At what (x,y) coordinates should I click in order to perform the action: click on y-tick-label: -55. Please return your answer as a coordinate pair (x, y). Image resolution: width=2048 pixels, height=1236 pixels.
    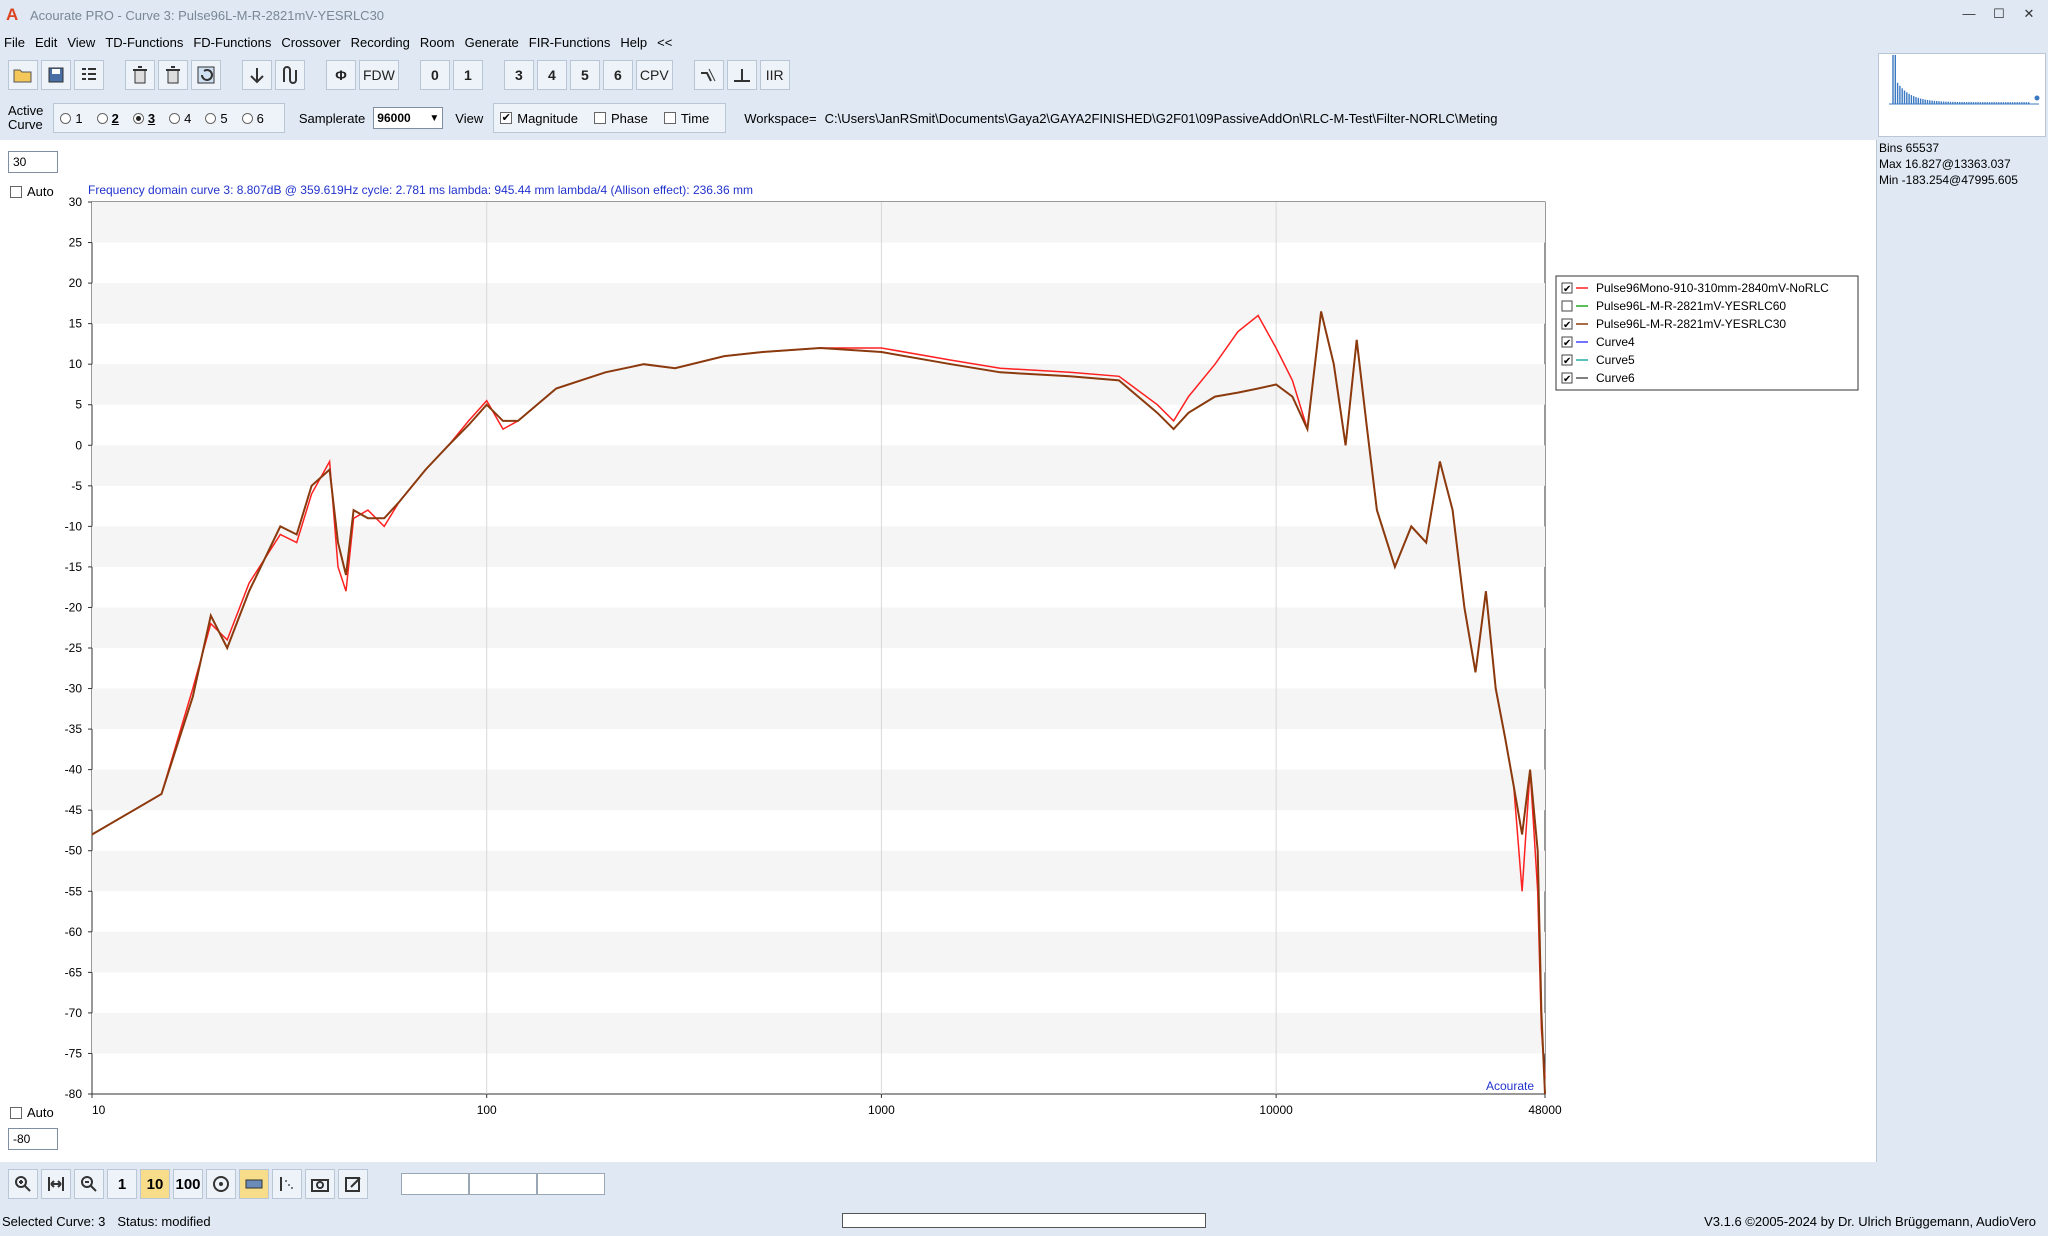
    Looking at the image, I should click on (74, 891).